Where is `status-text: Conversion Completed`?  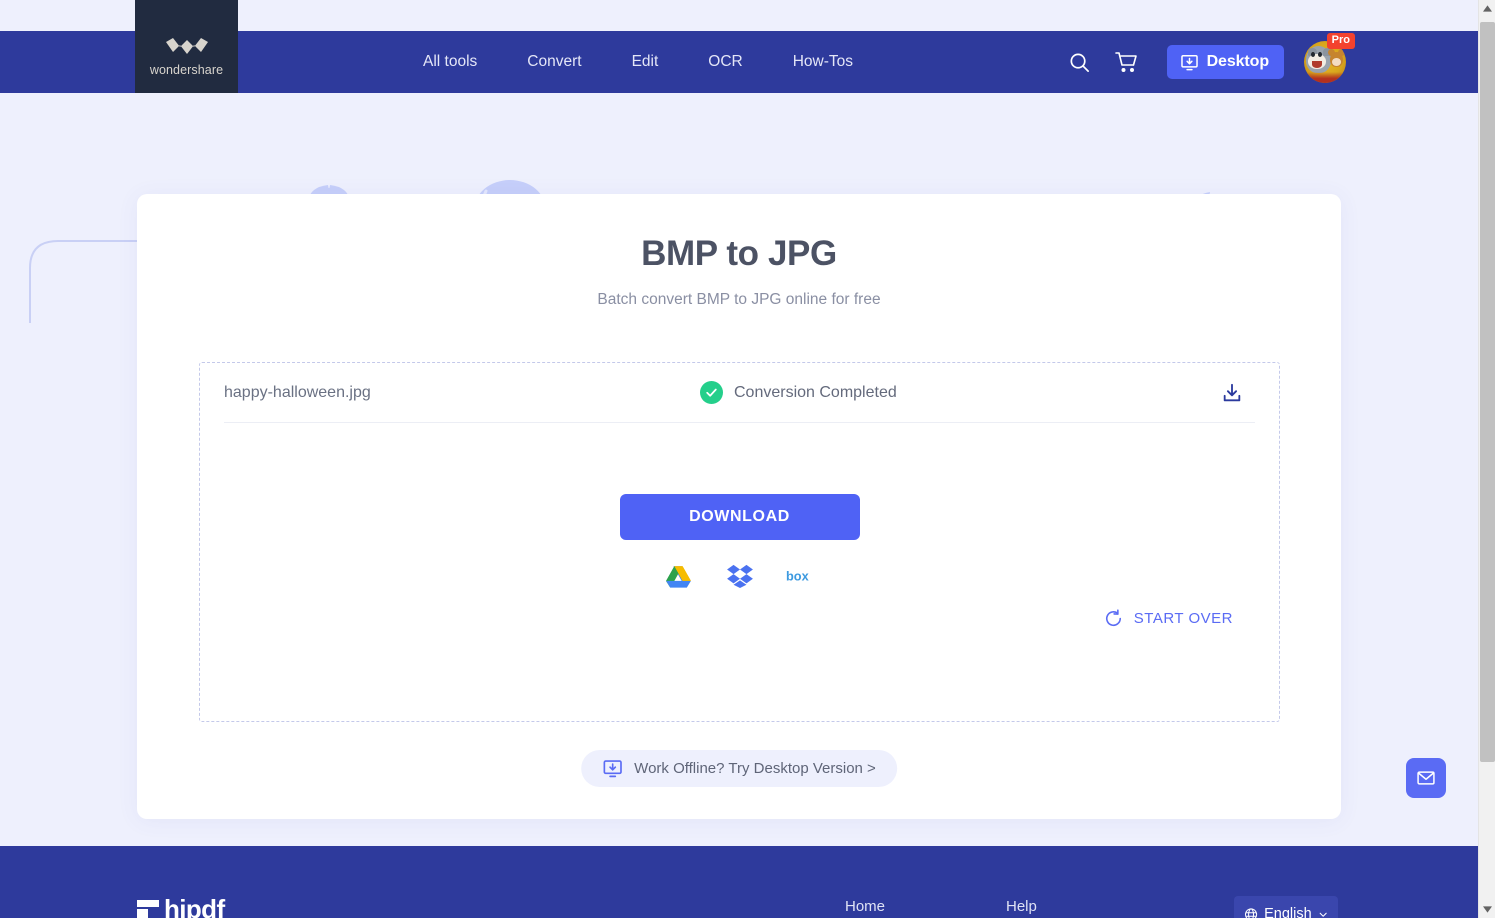
status-text: Conversion Completed is located at coordinates (815, 392).